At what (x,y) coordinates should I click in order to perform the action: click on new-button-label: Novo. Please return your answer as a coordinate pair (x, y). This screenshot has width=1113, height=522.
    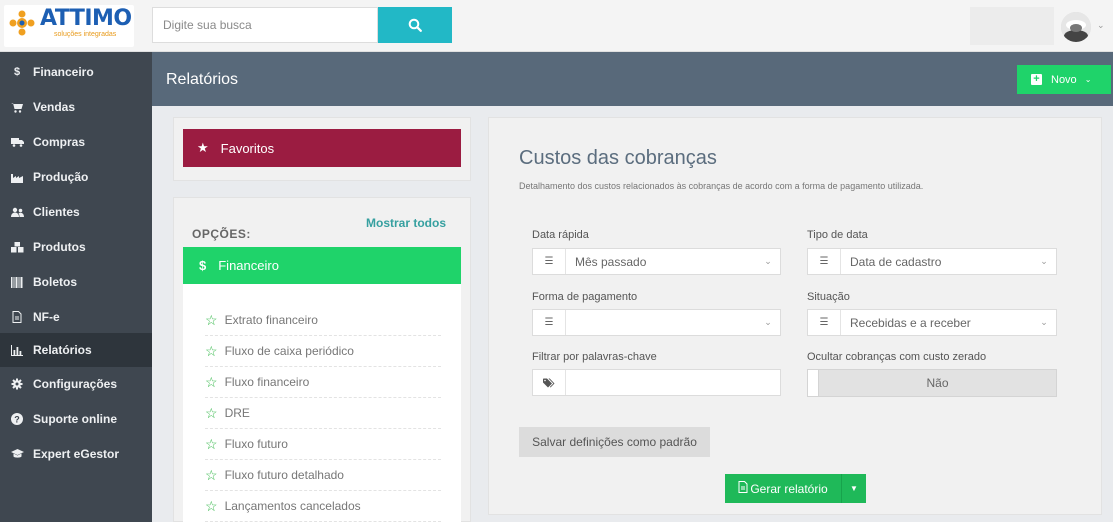
    Looking at the image, I should click on (1064, 79).